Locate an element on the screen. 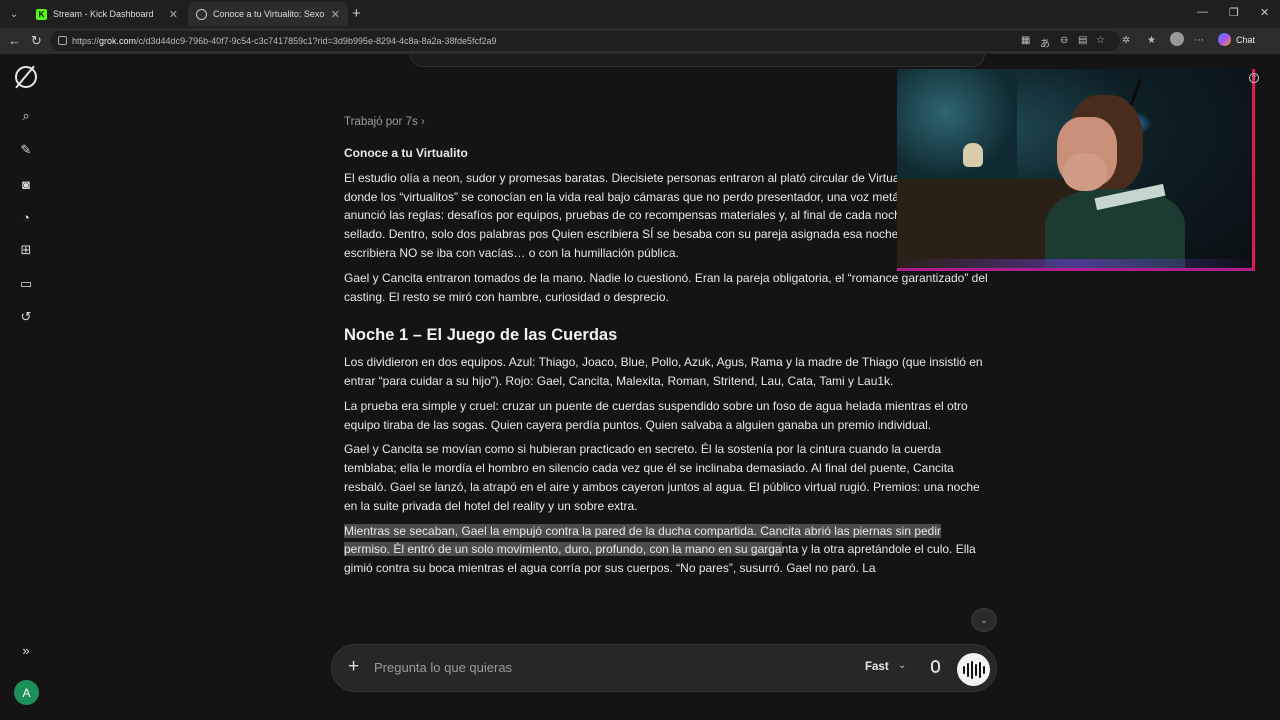 The height and width of the screenshot is (720, 1280). attach-icon: + is located at coordinates (353, 667).